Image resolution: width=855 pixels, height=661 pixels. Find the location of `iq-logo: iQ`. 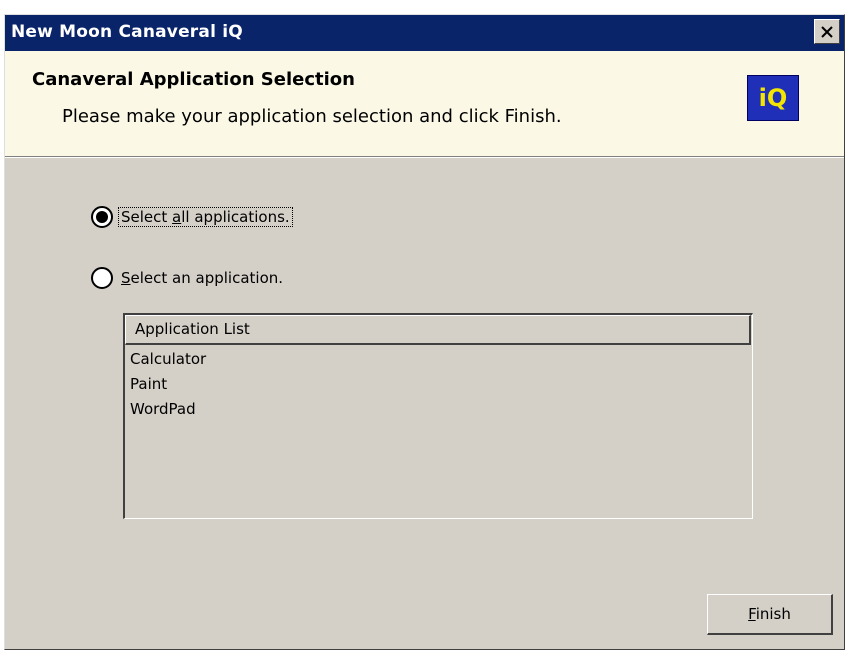

iq-logo: iQ is located at coordinates (773, 98).